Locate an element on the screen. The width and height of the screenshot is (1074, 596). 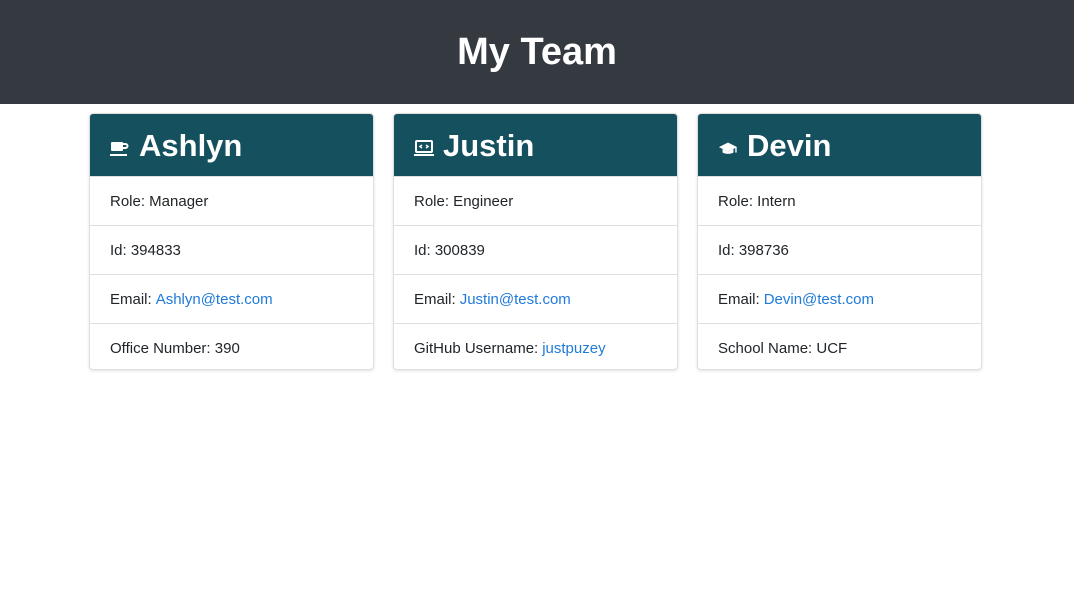
github-label: GitHub Username: is located at coordinates (476, 348).